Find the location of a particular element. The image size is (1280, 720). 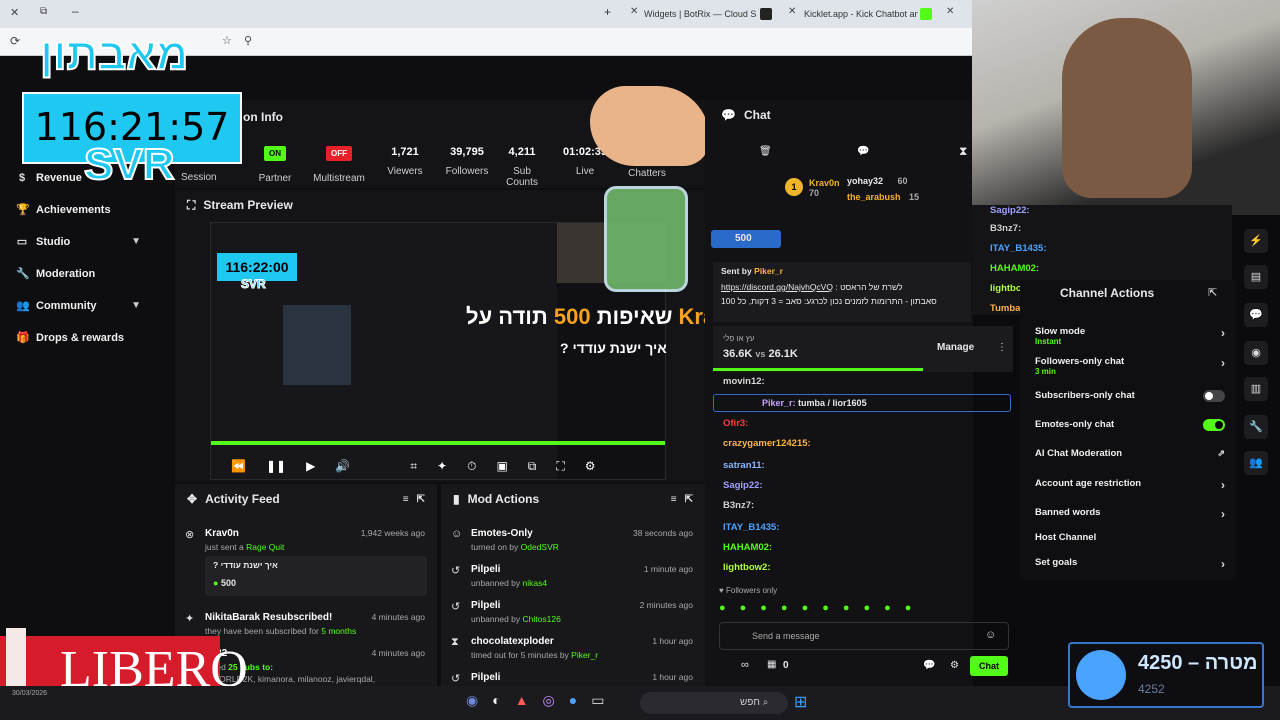

restore-icon: ⧉ is located at coordinates (43, 11).